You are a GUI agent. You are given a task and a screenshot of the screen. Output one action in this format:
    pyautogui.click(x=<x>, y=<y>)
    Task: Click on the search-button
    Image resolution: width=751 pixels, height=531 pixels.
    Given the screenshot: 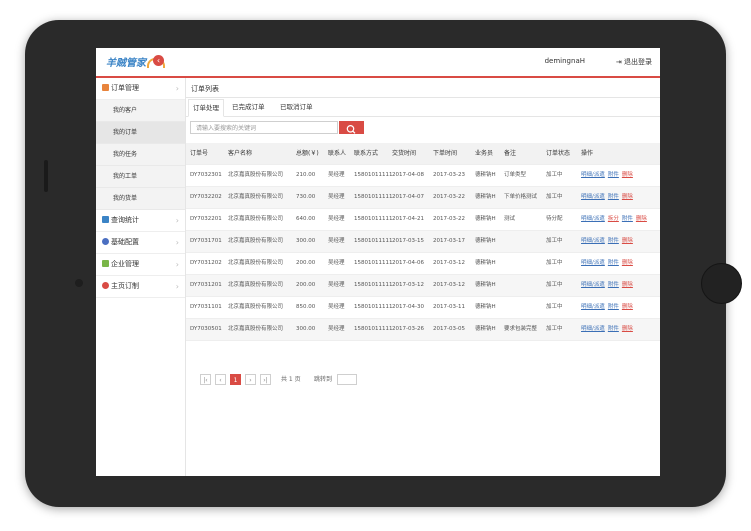 What is the action you would take?
    pyautogui.click(x=351, y=127)
    